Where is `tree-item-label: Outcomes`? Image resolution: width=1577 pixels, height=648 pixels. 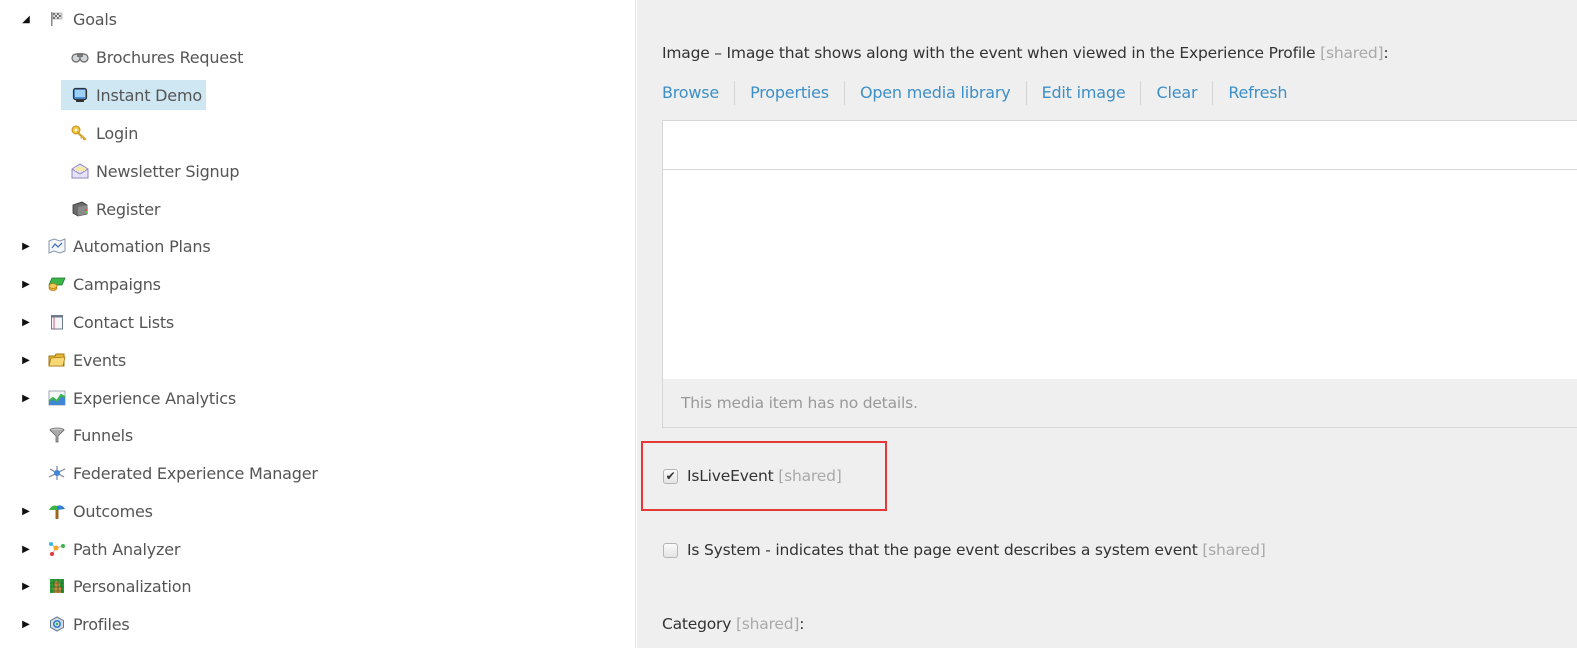
tree-item-label: Outcomes is located at coordinates (113, 511).